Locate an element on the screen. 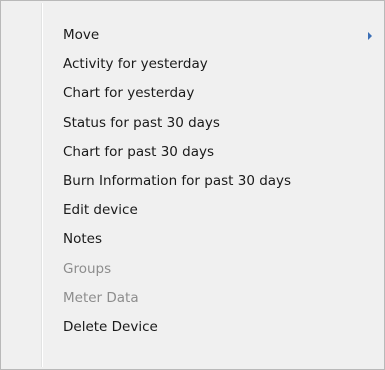 The height and width of the screenshot is (370, 385). menu-item-label: Chart for yesterday is located at coordinates (129, 93).